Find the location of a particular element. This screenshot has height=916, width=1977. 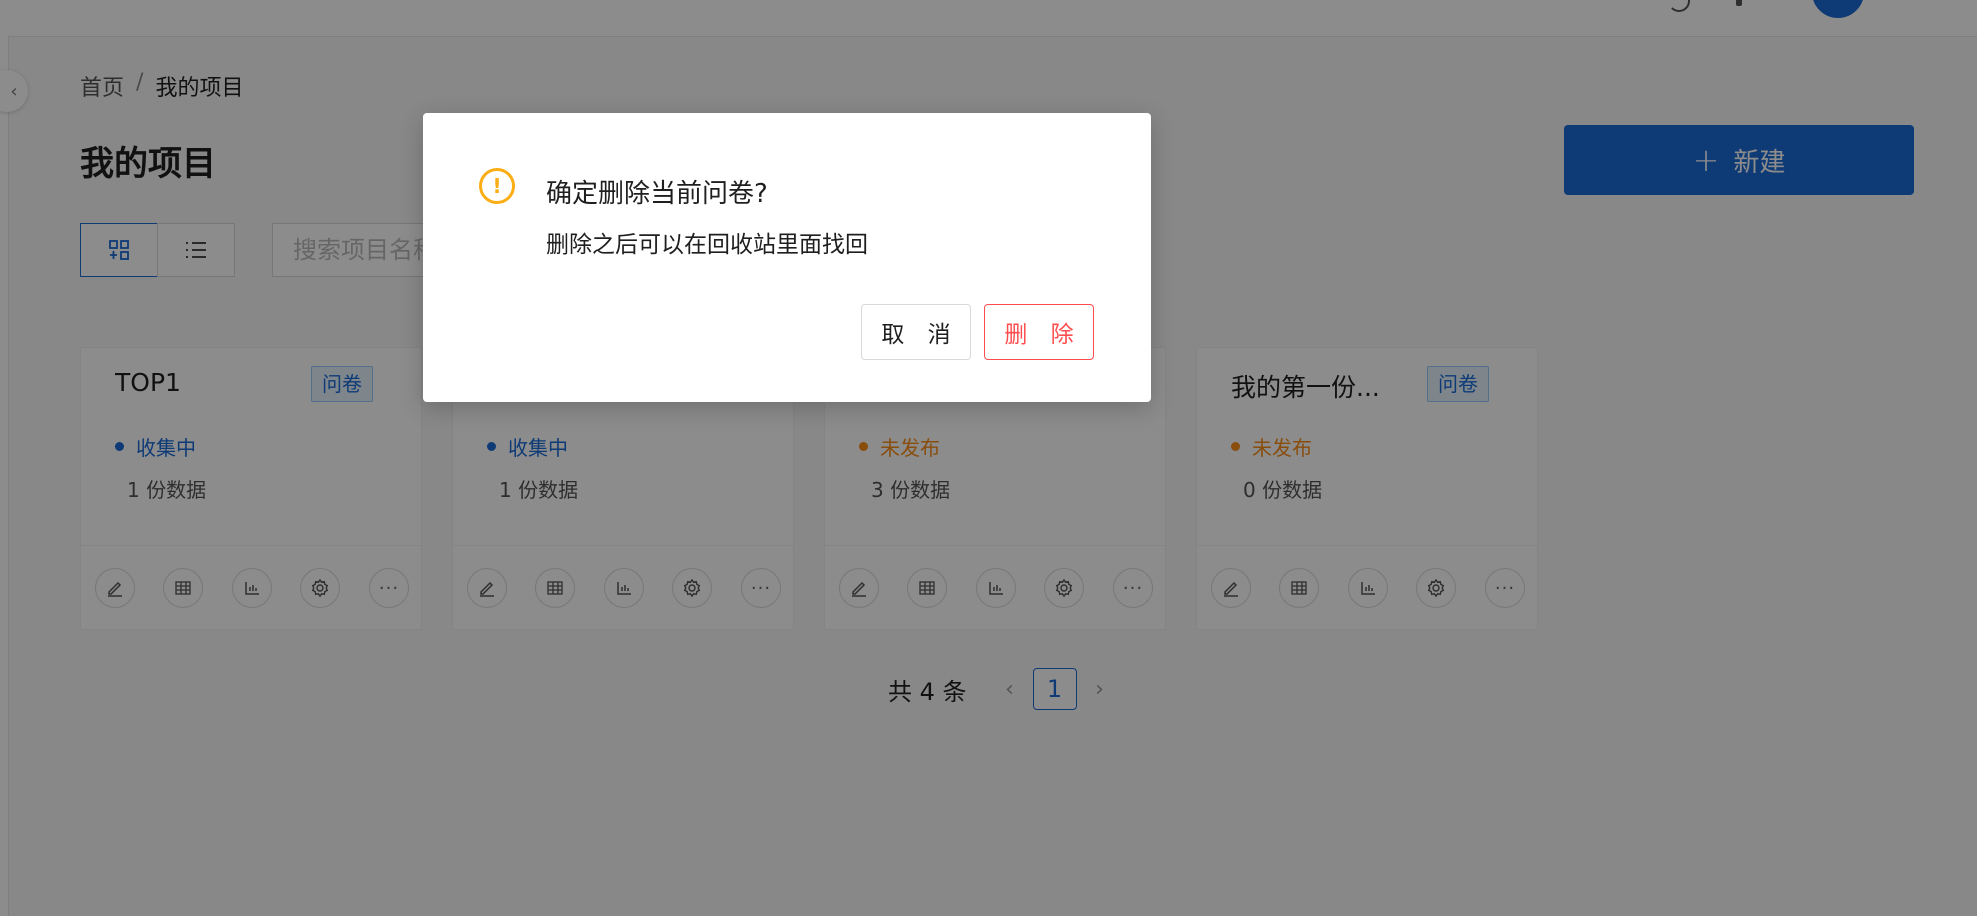

confirm-delete-modal: ! 确定删除当前问卷? 删除之后可以在回收站里面找回 取 消 删 除 is located at coordinates (787, 257).